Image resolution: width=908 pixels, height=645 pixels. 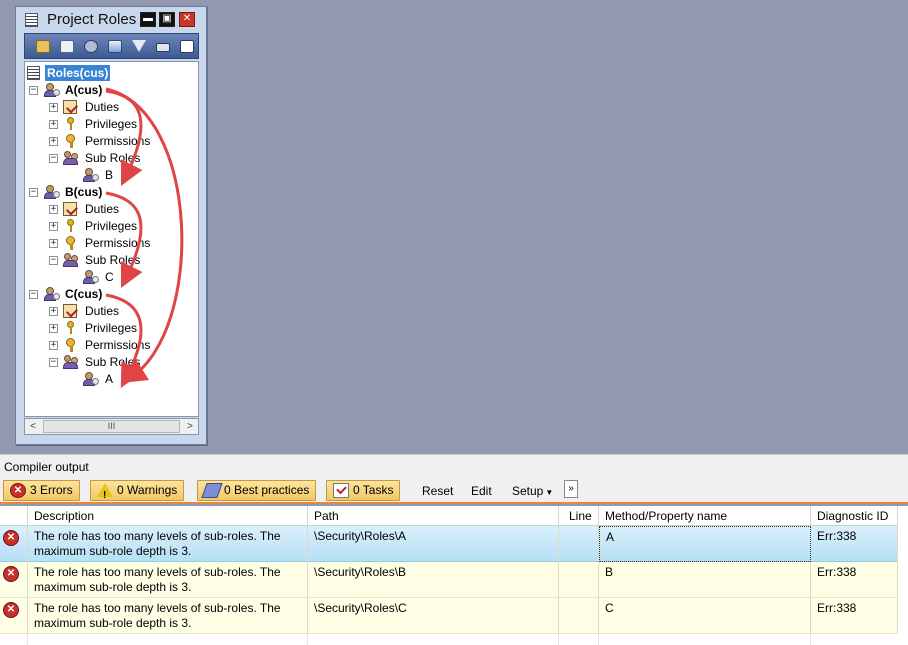 What do you see at coordinates (571, 489) in the screenshot?
I see `more-options-button: »` at bounding box center [571, 489].